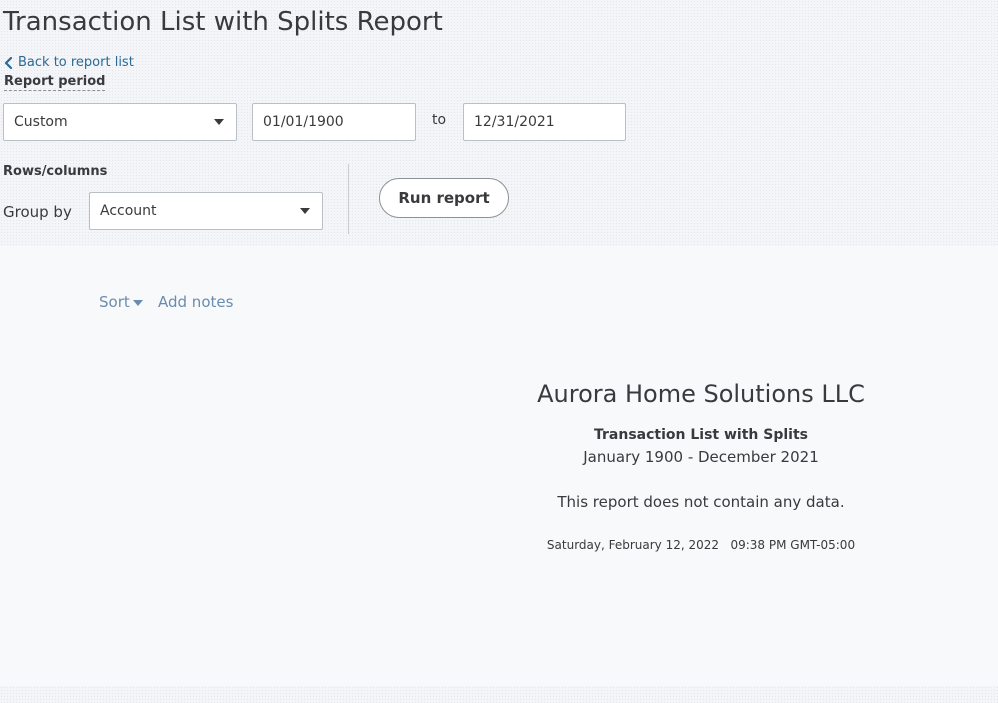  I want to click on report-period-label: Report period, so click(55, 82).